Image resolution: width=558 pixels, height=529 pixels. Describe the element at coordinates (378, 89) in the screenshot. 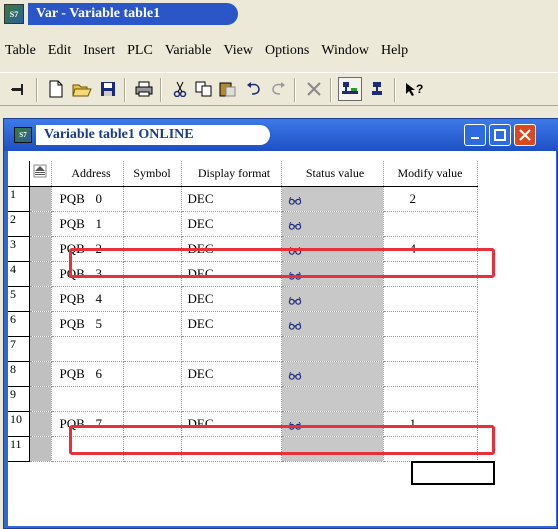

I see `network-icon` at that location.